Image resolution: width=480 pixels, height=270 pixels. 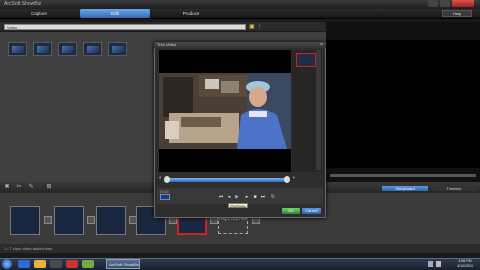 What do you see at coordinates (438, 264) in the screenshot?
I see `volume-icon` at bounding box center [438, 264].